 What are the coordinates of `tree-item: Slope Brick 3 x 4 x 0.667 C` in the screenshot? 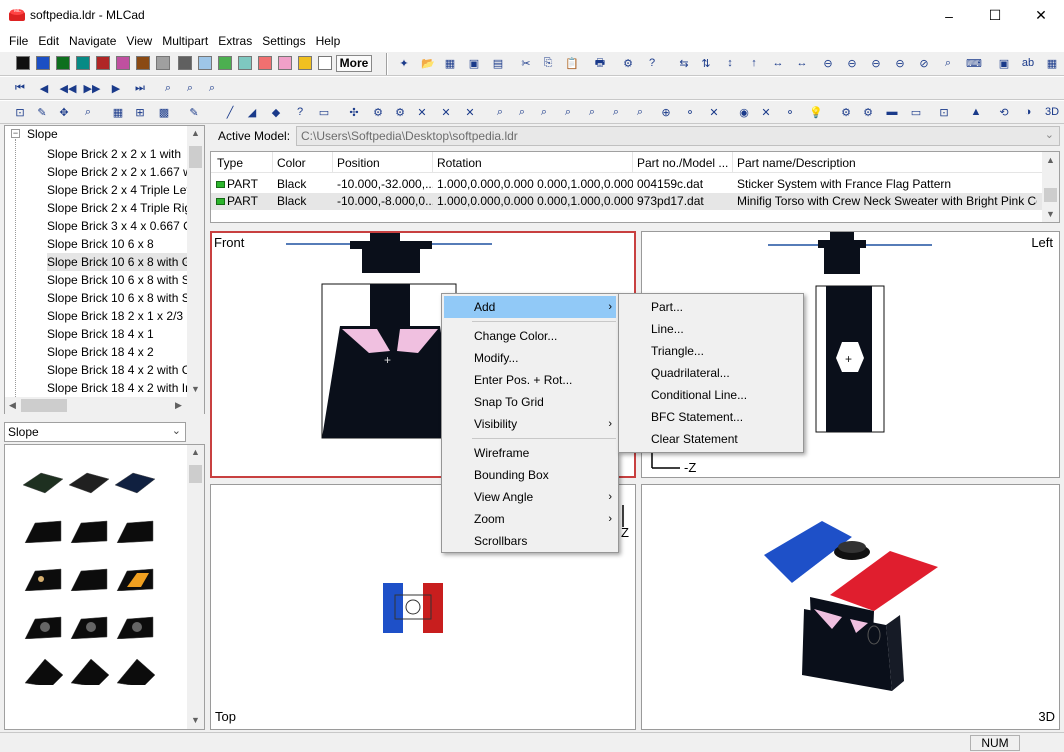 It's located at (117, 226).